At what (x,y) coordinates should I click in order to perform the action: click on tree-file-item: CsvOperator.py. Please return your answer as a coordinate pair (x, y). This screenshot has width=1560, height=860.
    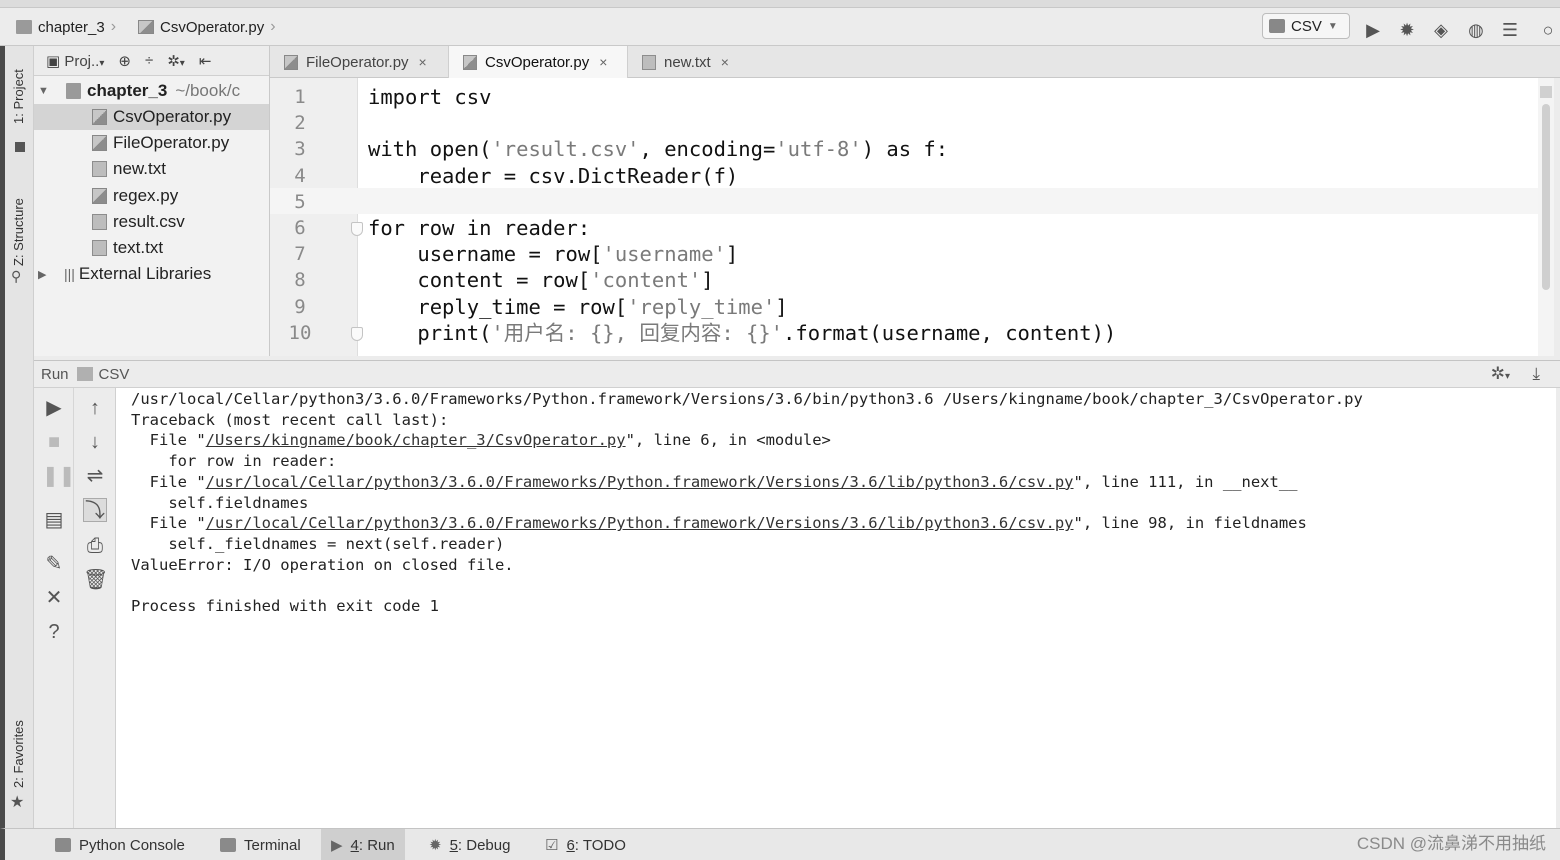
    Looking at the image, I should click on (151, 117).